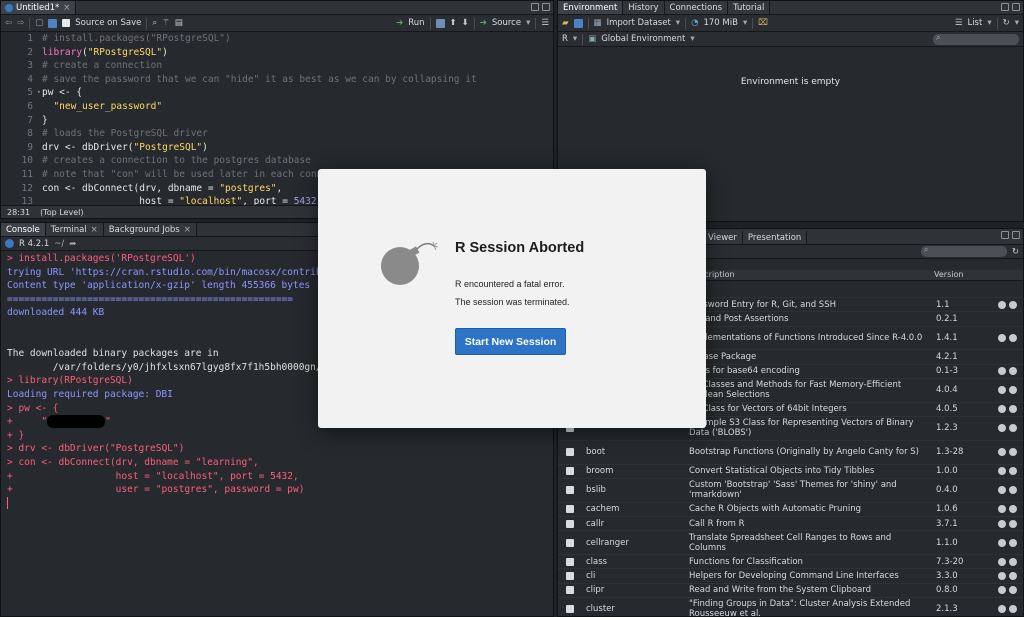 The width and height of the screenshot is (1024, 617). What do you see at coordinates (723, 237) in the screenshot?
I see `tab-viewer: Viewer` at bounding box center [723, 237].